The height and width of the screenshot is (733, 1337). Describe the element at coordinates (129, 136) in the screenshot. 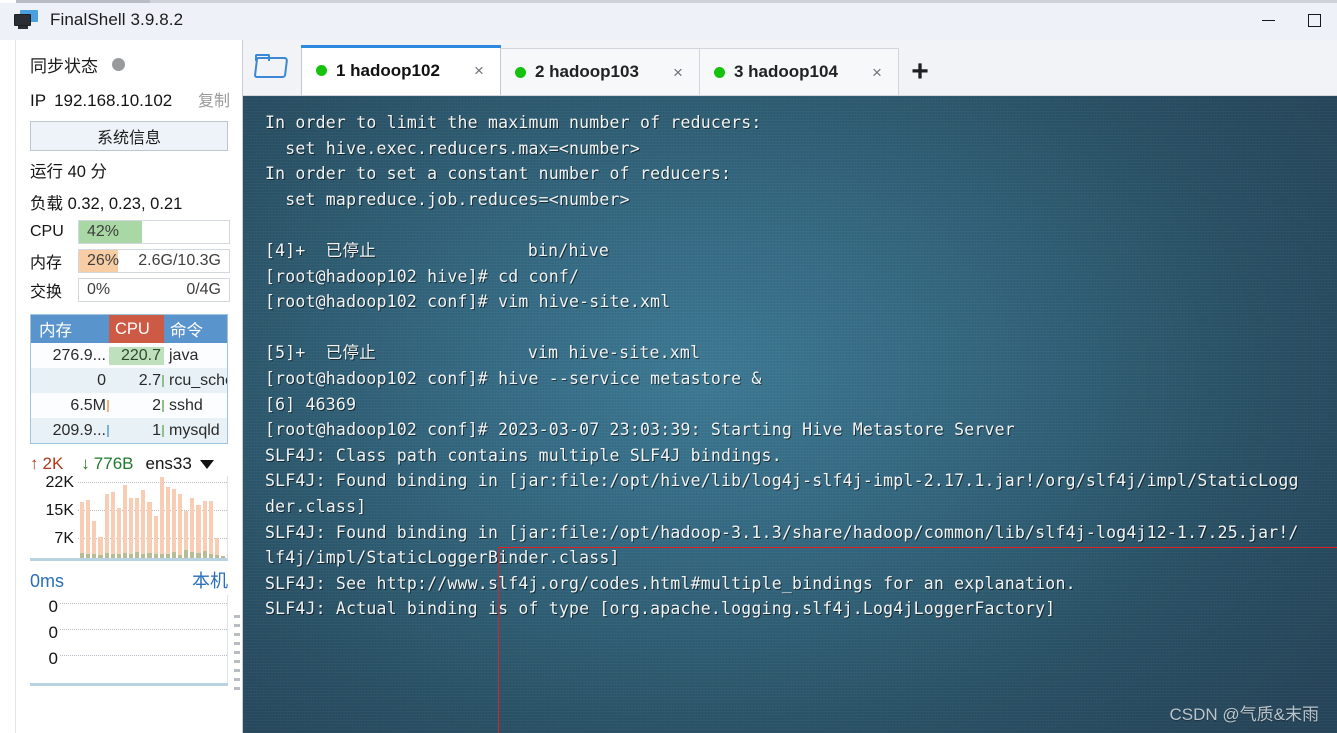

I see `system-info-button: 系统信息` at that location.